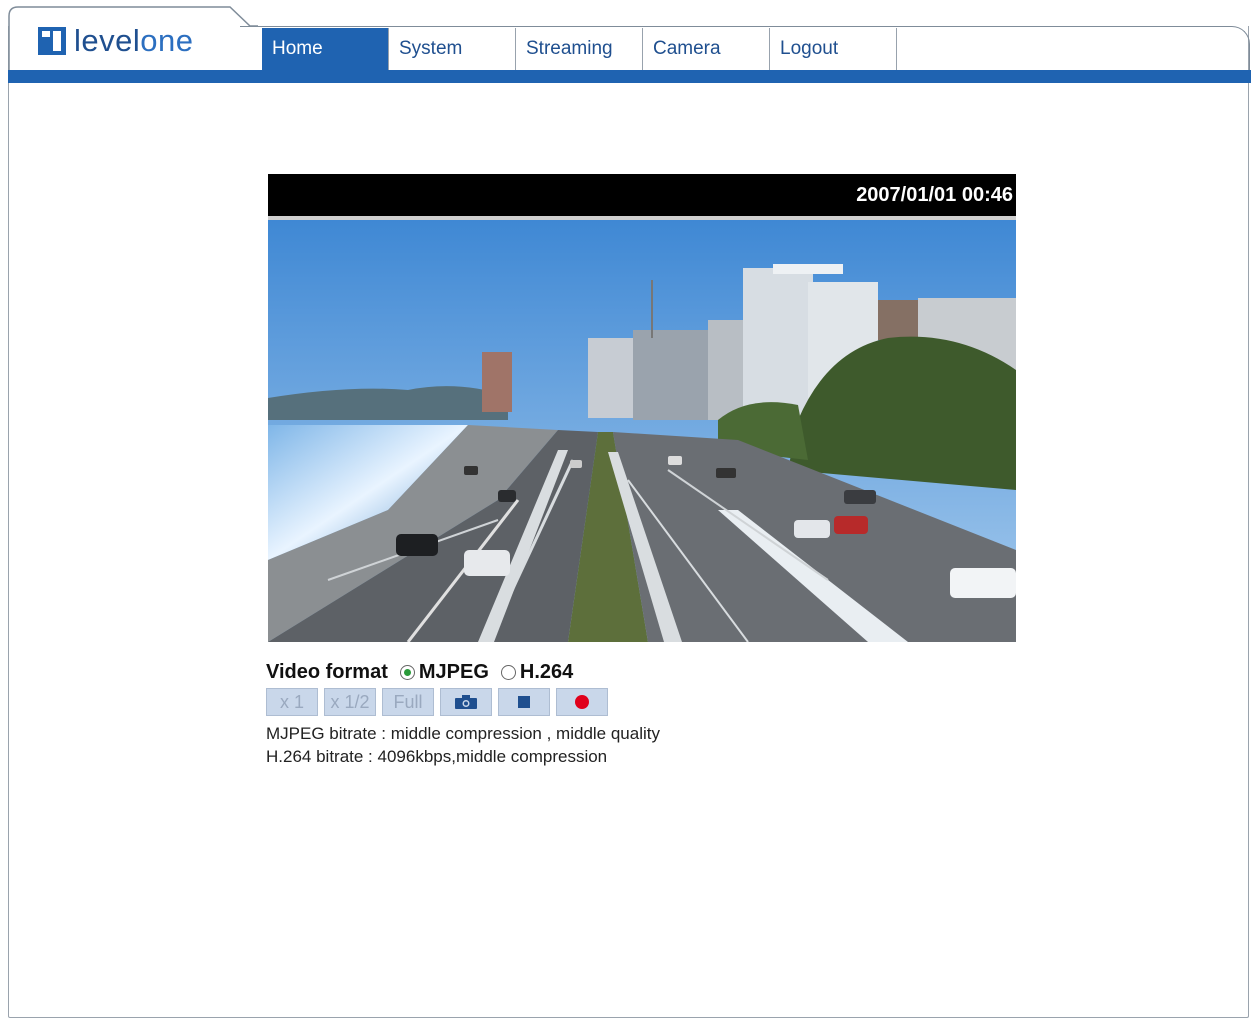 The width and height of the screenshot is (1259, 1020). I want to click on nav-camera: Camera, so click(706, 49).